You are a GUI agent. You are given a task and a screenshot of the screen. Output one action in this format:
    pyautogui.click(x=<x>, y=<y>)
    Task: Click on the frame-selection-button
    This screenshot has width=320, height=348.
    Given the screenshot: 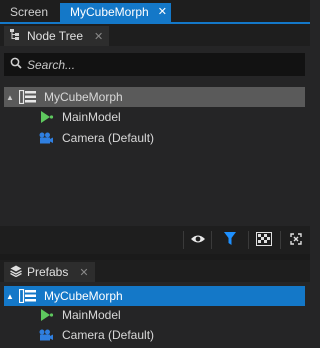 What is the action you would take?
    pyautogui.click(x=296, y=240)
    